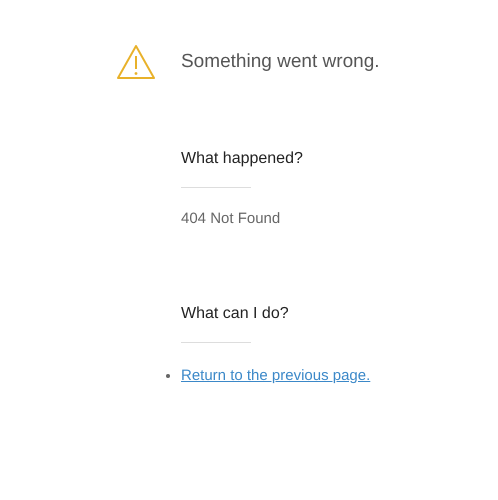 The width and height of the screenshot is (498, 500). Describe the element at coordinates (275, 375) in the screenshot. I see `back-link: Return to the previous page.` at that location.